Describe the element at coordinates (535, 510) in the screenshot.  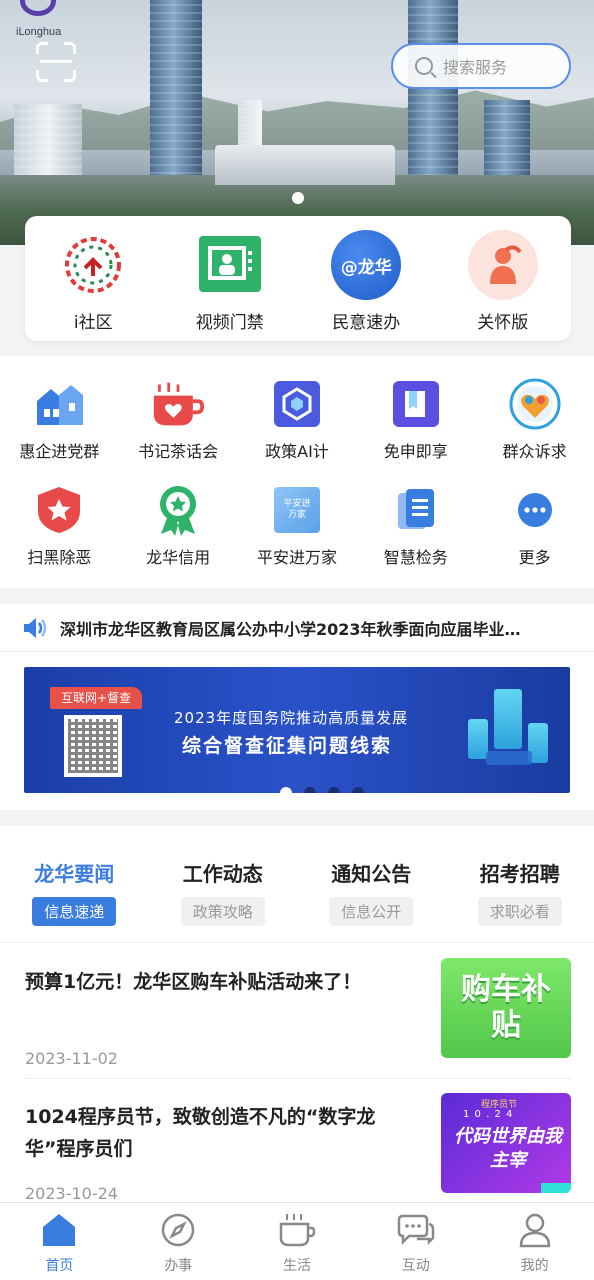
I see `more-icon` at that location.